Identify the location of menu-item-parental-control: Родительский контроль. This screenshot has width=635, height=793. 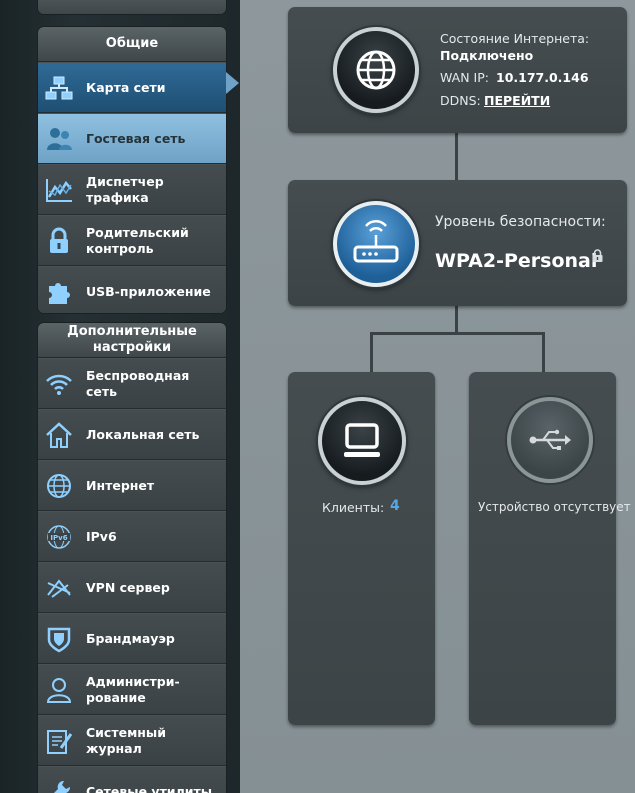
(132, 240).